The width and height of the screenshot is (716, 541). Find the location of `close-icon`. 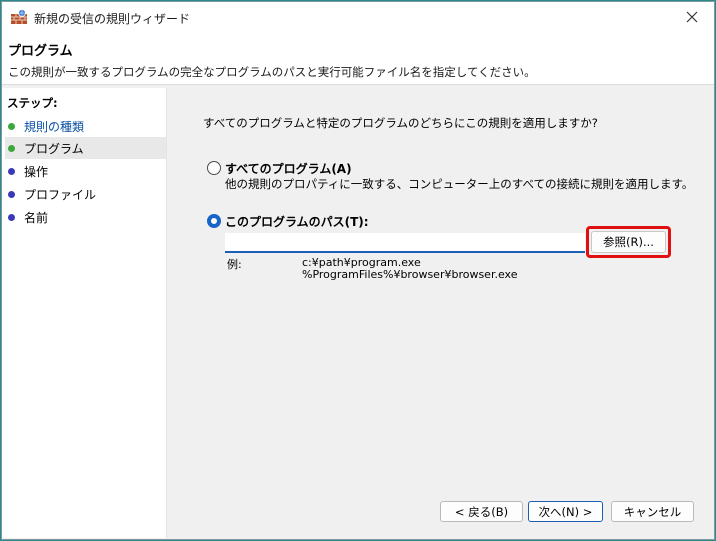

close-icon is located at coordinates (692, 17).